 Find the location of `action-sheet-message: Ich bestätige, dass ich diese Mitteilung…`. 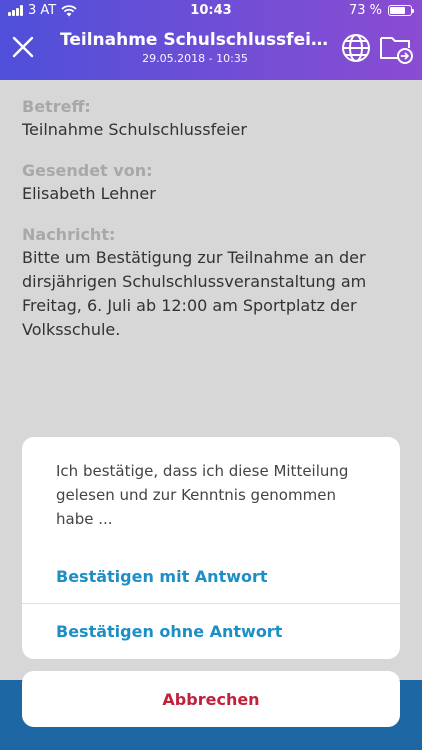

action-sheet-message: Ich bestätige, dass ich diese Mitteilung… is located at coordinates (202, 495).